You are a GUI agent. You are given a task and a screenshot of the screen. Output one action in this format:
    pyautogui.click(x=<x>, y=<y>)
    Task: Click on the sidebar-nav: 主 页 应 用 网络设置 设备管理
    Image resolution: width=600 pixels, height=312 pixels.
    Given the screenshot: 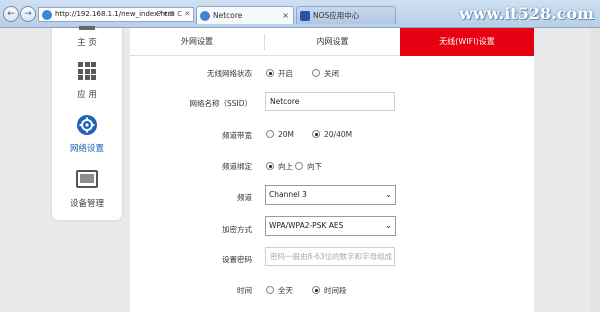 What is the action you would take?
    pyautogui.click(x=87, y=123)
    